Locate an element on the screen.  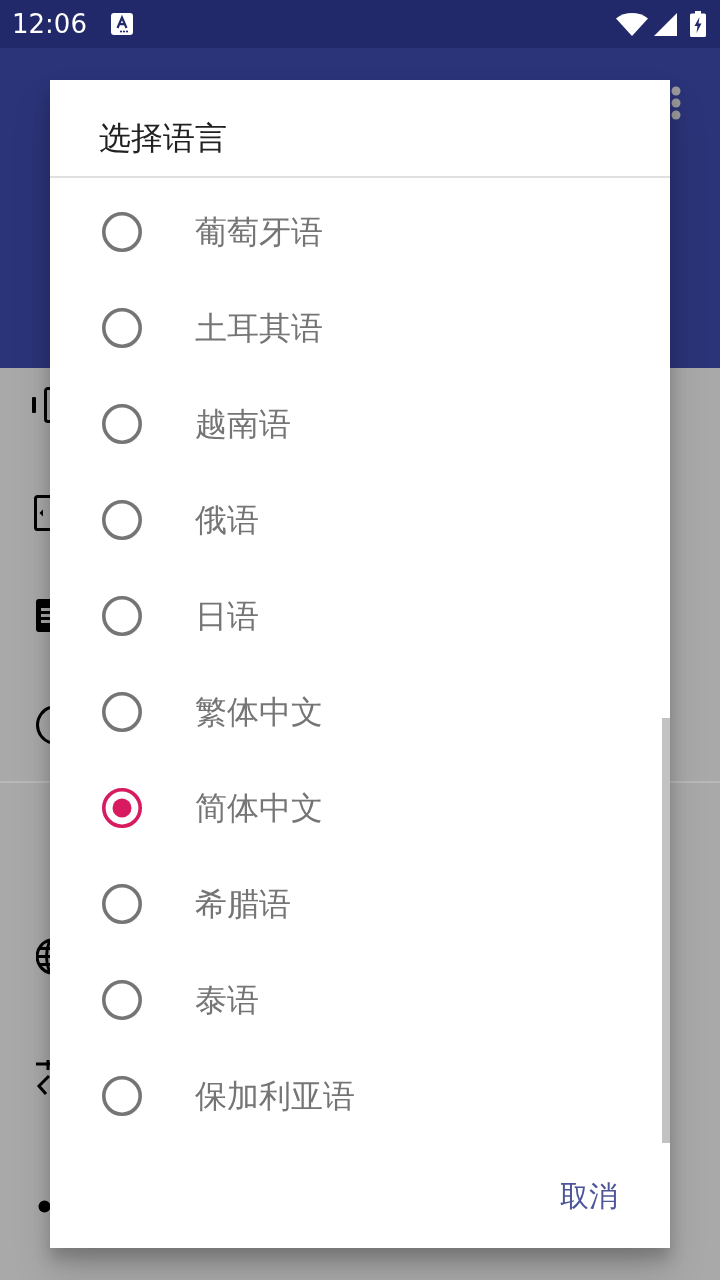
language-label: 保加利亚语 is located at coordinates (275, 1096).